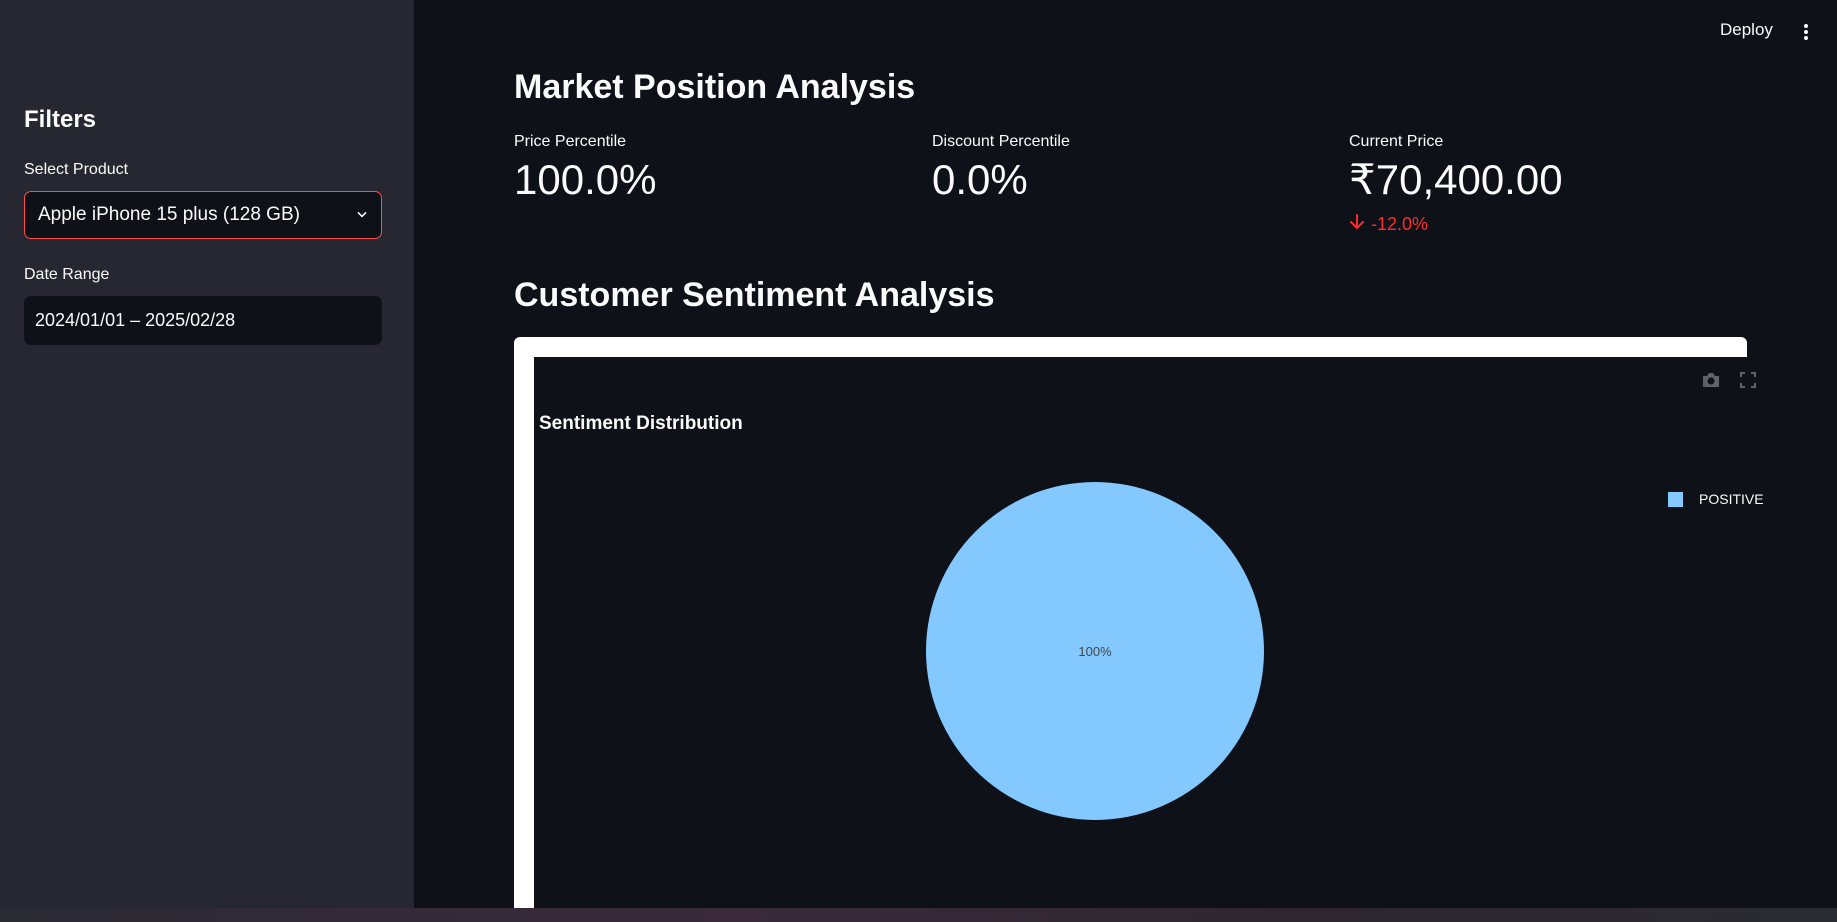 Image resolution: width=1837 pixels, height=922 pixels. Describe the element at coordinates (641, 423) in the screenshot. I see `chart-title: Sentiment Distribution` at that location.